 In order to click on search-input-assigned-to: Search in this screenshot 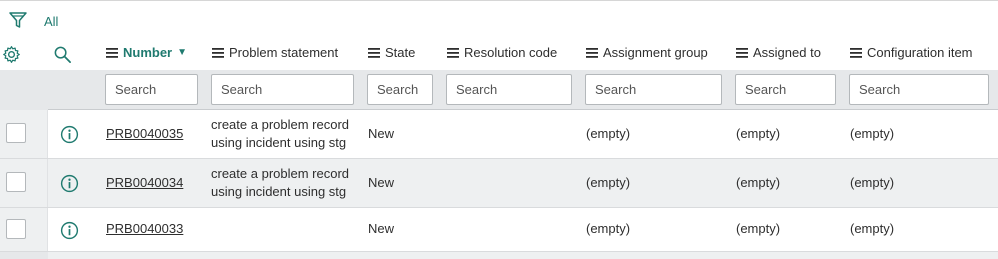, I will do `click(785, 89)`.